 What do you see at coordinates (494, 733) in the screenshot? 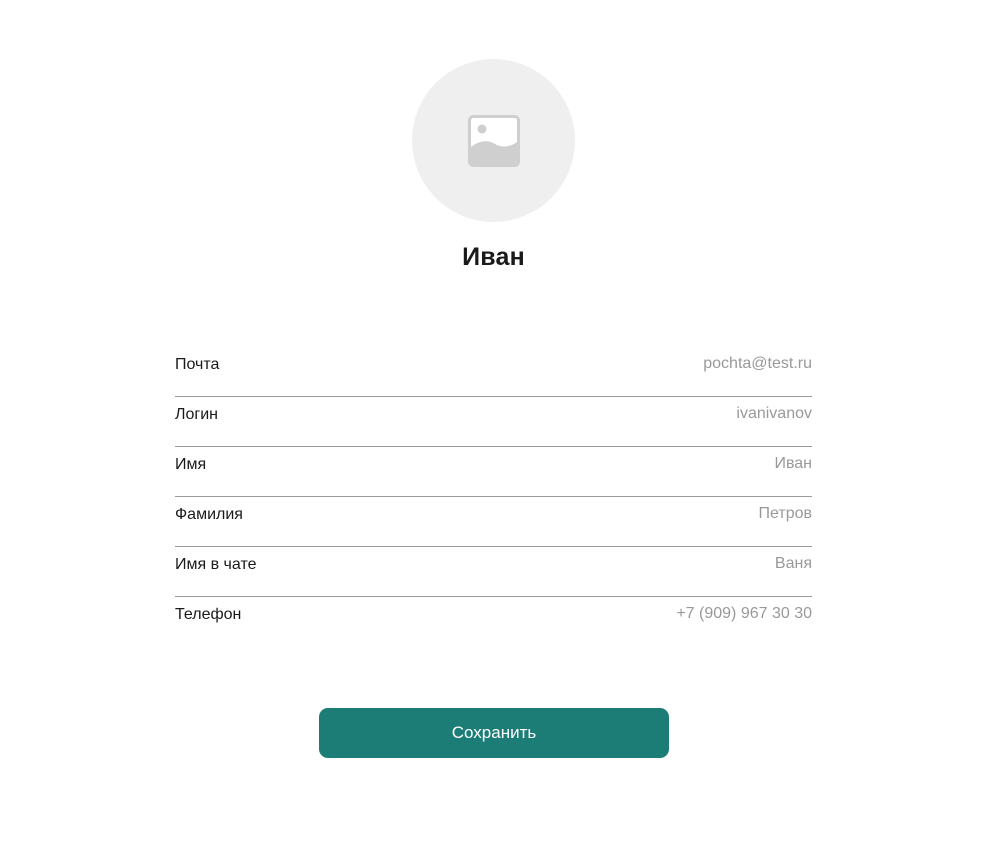
I see `save-button: Сохранить` at bounding box center [494, 733].